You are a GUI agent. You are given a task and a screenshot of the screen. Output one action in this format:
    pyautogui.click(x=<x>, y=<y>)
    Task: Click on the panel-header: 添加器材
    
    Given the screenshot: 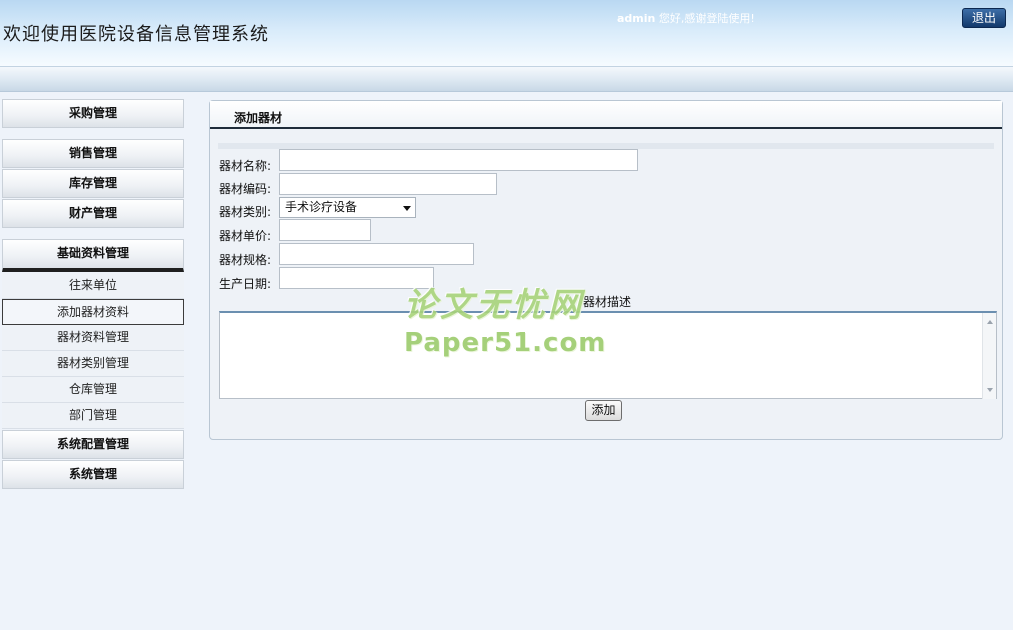 What is the action you would take?
    pyautogui.click(x=606, y=115)
    